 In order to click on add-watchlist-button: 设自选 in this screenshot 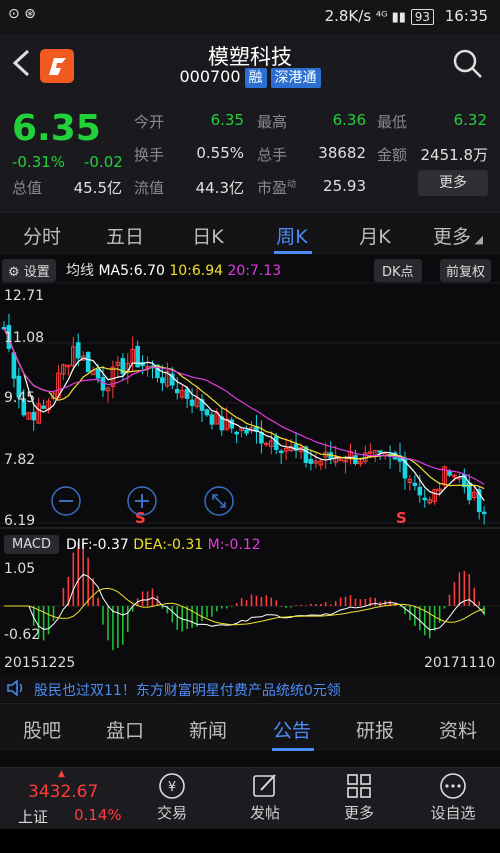, I will do `click(453, 797)`.